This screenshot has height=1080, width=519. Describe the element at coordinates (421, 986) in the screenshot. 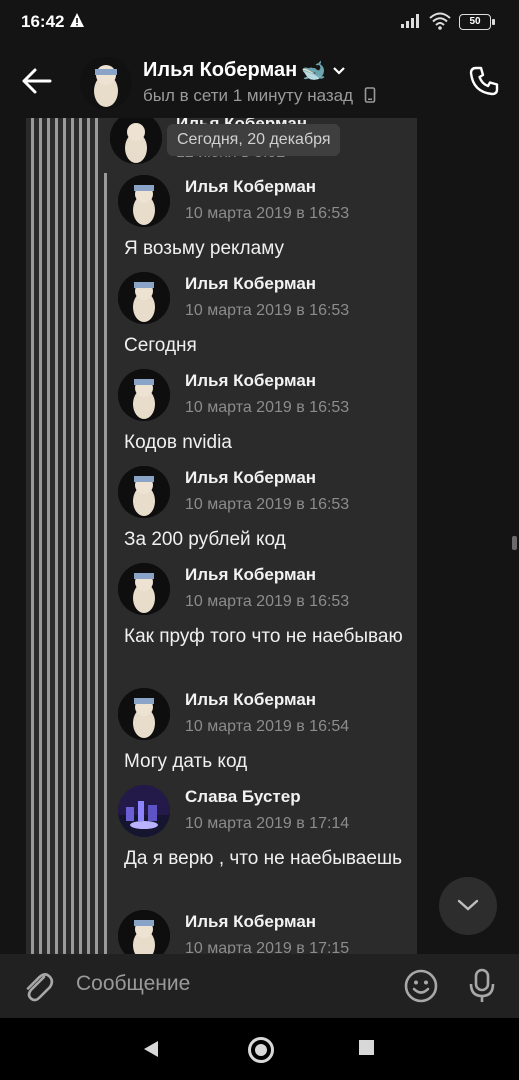

I see `smiley-icon` at that location.